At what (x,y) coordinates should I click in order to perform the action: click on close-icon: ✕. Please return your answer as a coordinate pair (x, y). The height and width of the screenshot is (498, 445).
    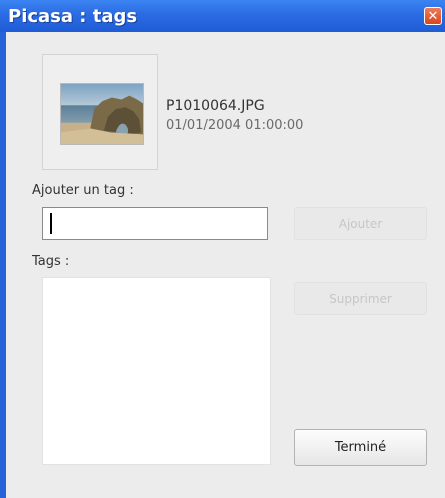
    Looking at the image, I should click on (433, 16).